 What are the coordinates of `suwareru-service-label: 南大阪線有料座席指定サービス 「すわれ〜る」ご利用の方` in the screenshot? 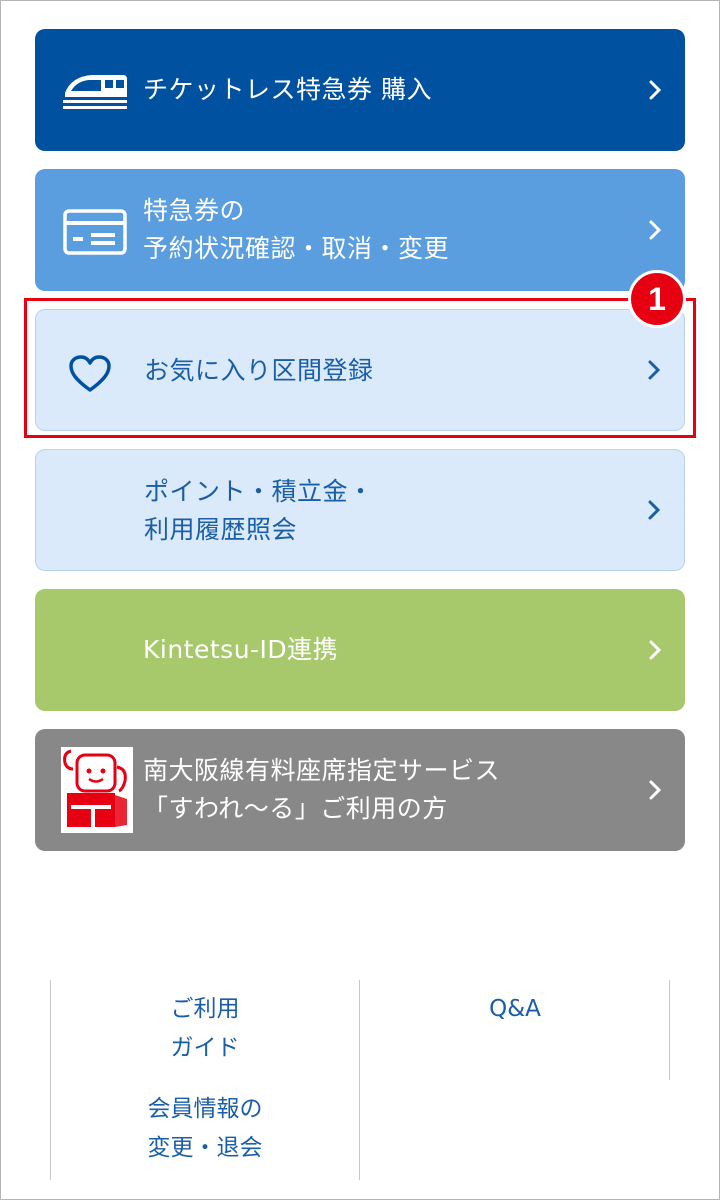 It's located at (322, 789).